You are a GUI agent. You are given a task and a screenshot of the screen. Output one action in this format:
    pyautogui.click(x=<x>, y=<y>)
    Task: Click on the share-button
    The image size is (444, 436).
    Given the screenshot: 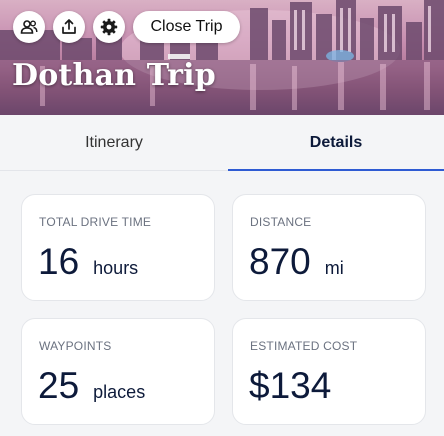 What is the action you would take?
    pyautogui.click(x=69, y=27)
    